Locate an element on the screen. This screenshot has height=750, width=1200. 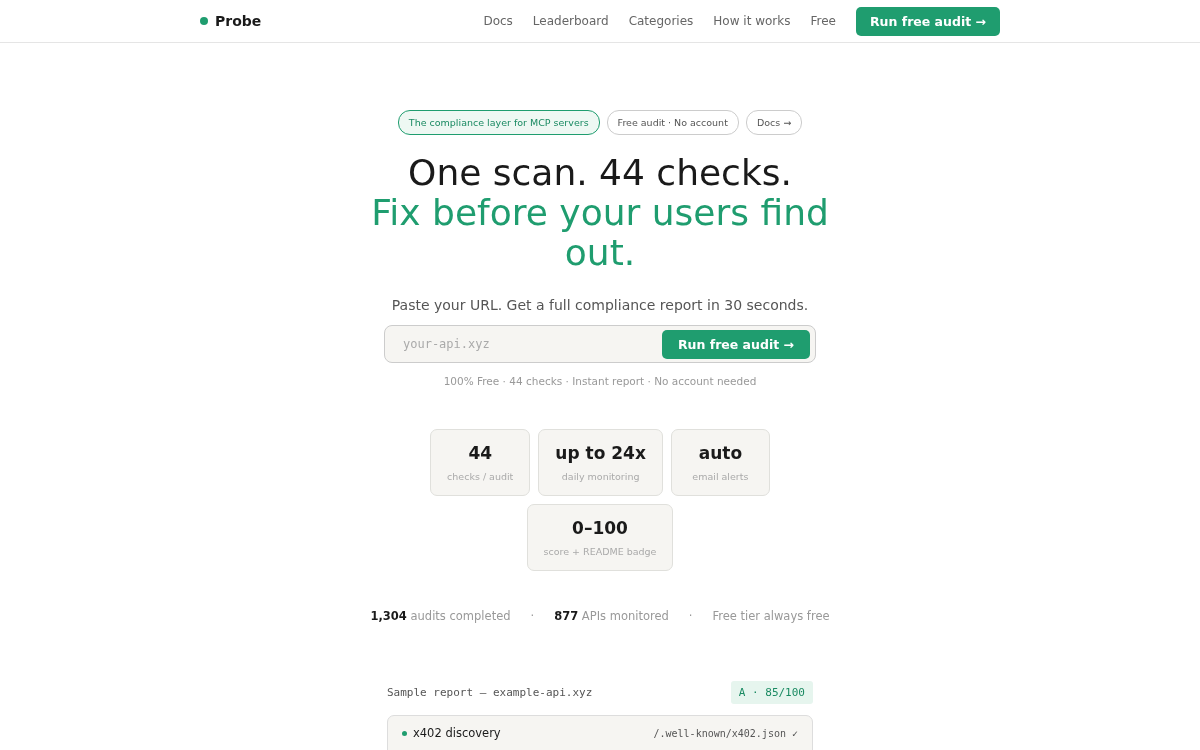
headline: One scan. 44 checks. Fix before your users find out. is located at coordinates (600, 213).